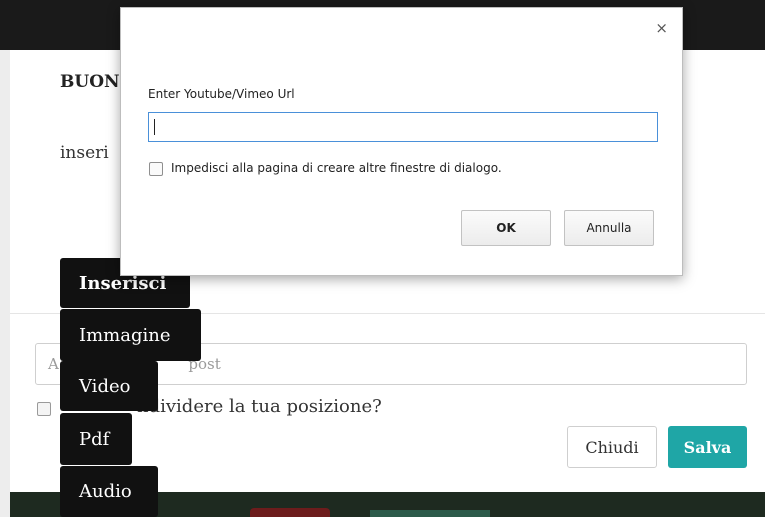 The width and height of the screenshot is (765, 517). What do you see at coordinates (612, 447) in the screenshot?
I see `close-button: Chiudi` at bounding box center [612, 447].